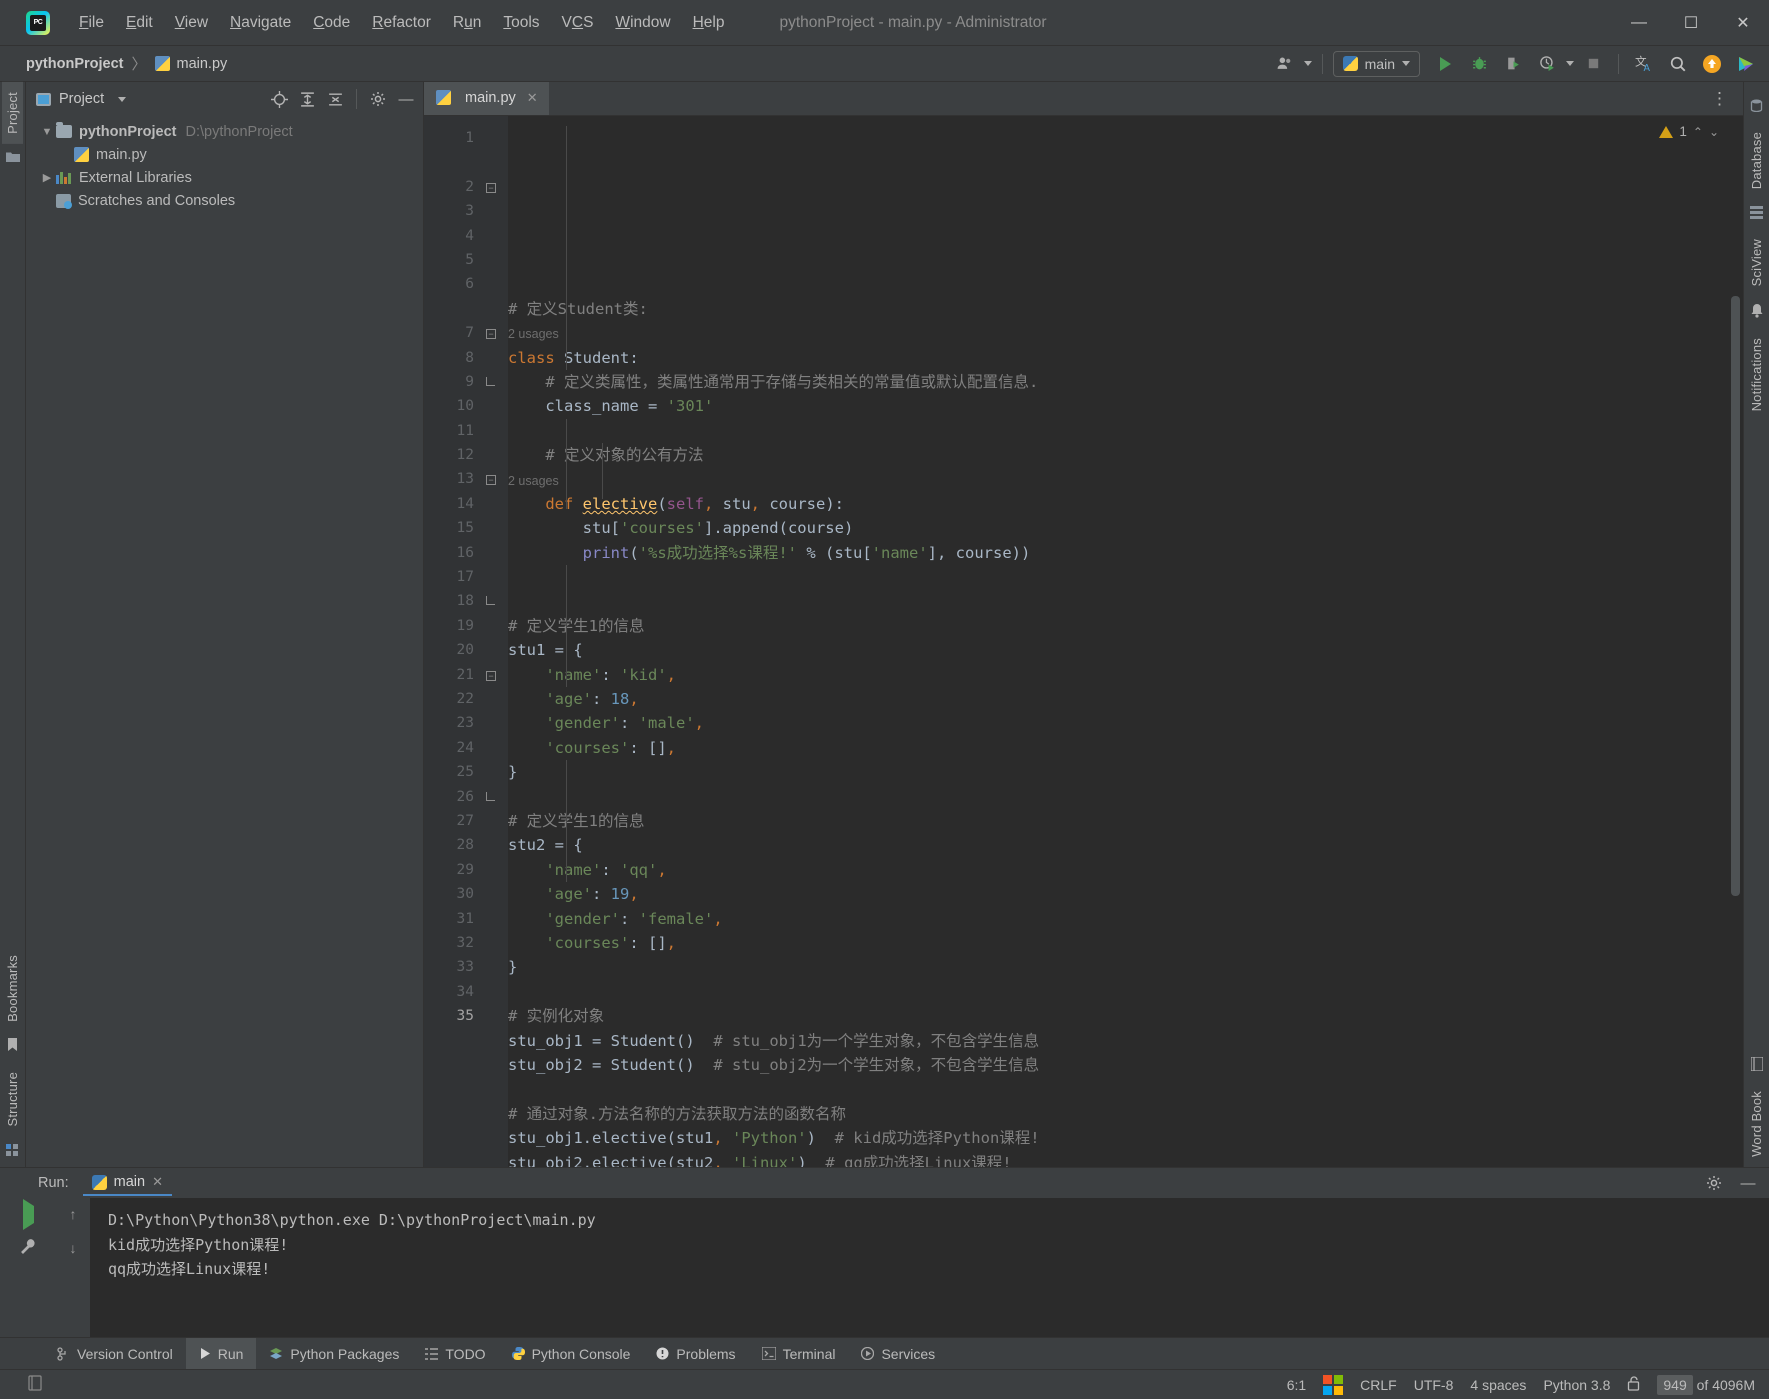 The image size is (1769, 1399). I want to click on code-line: stu['courses'].append(course), so click(1125, 528).